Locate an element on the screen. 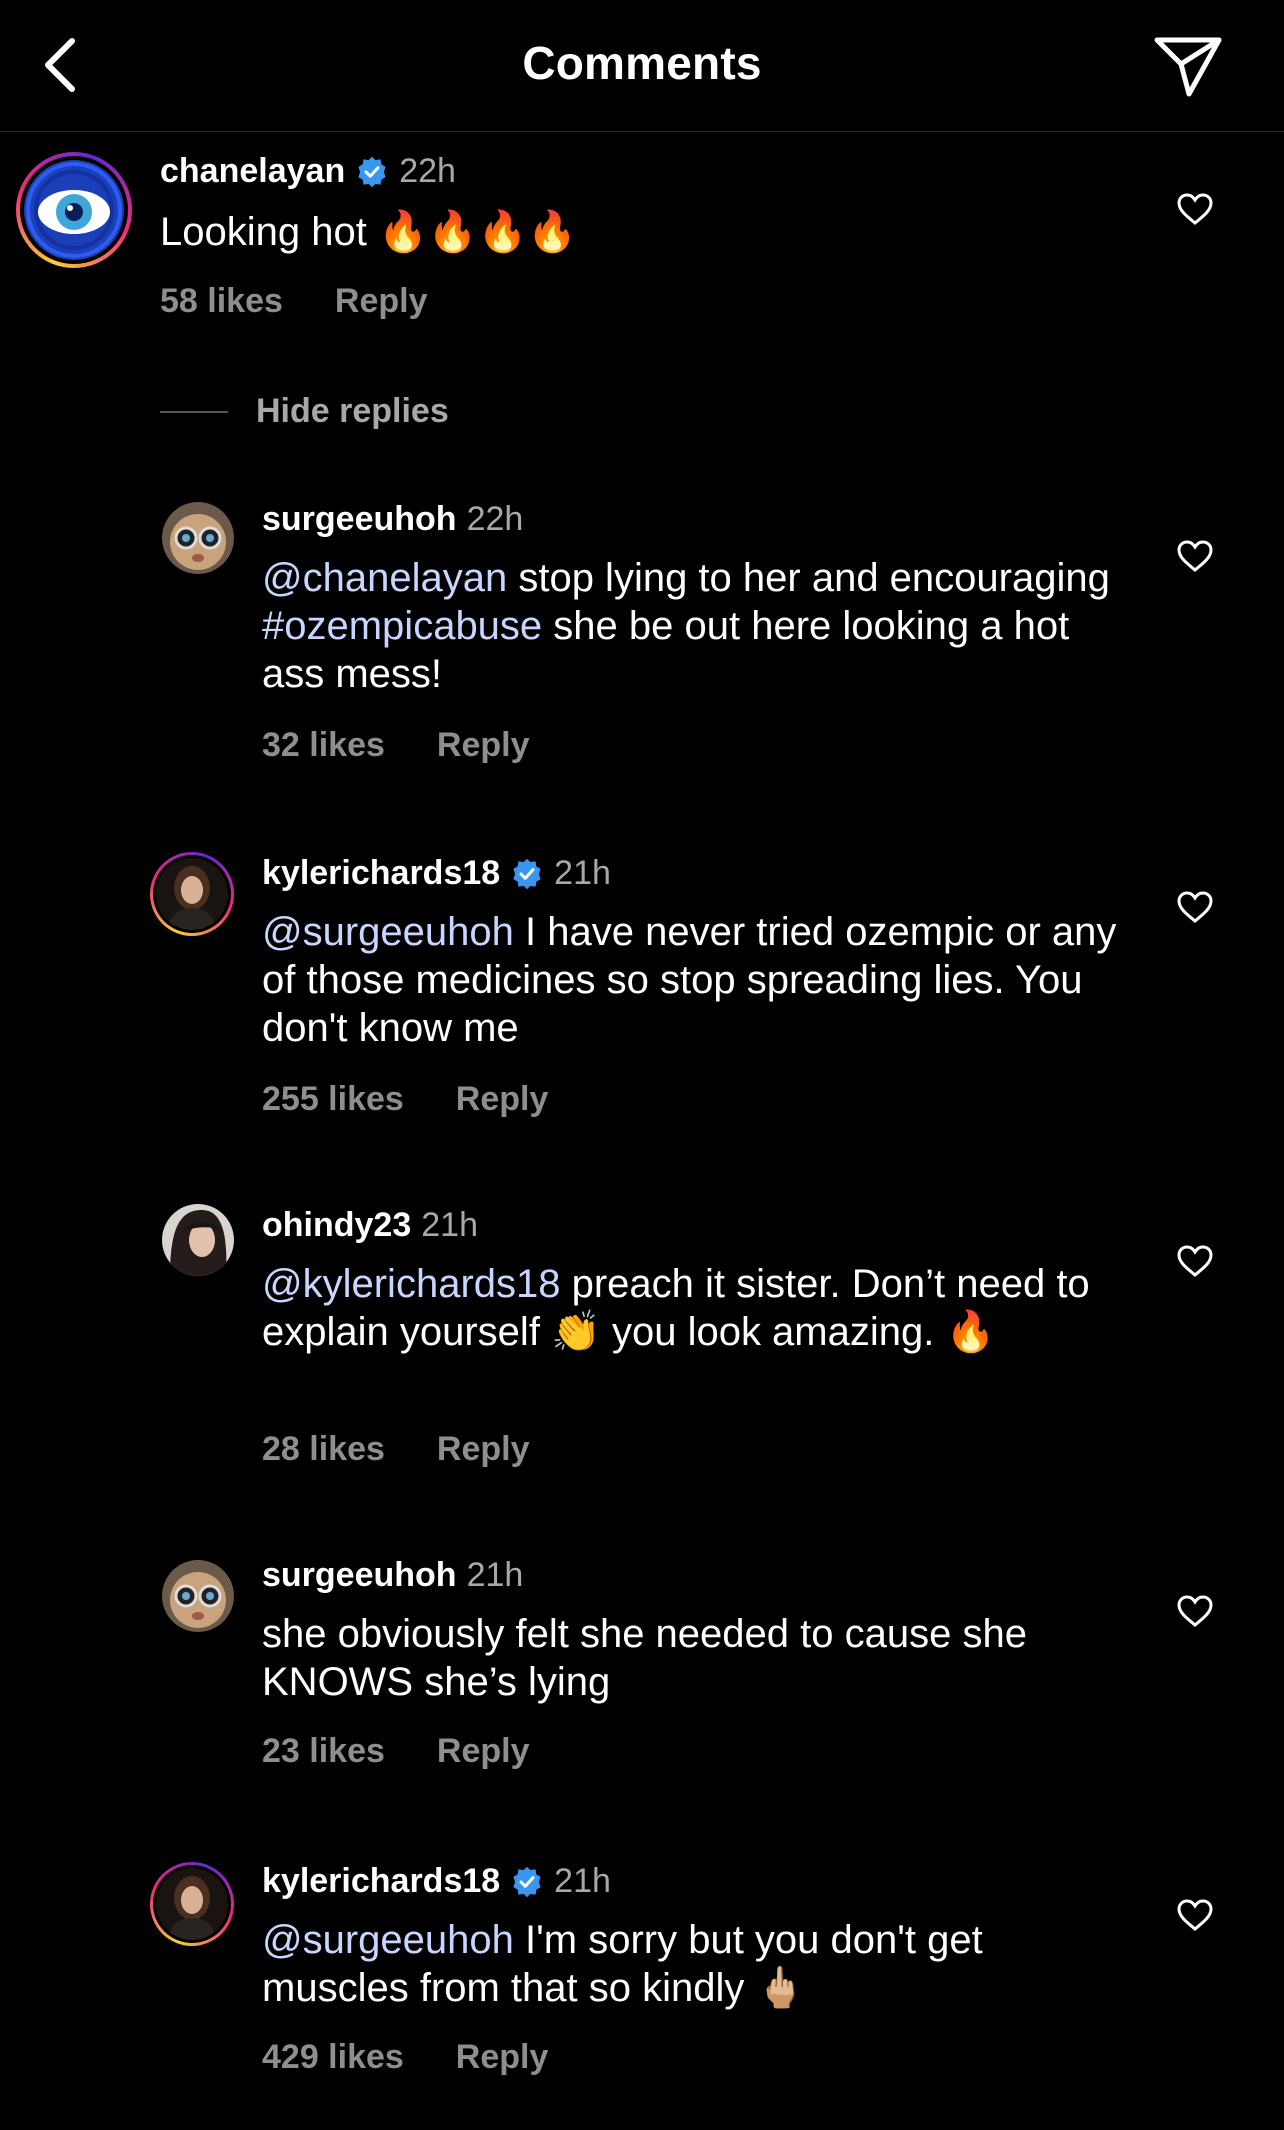 The height and width of the screenshot is (2130, 1284). comment-actions: 429 likes Reply is located at coordinates (405, 2057).